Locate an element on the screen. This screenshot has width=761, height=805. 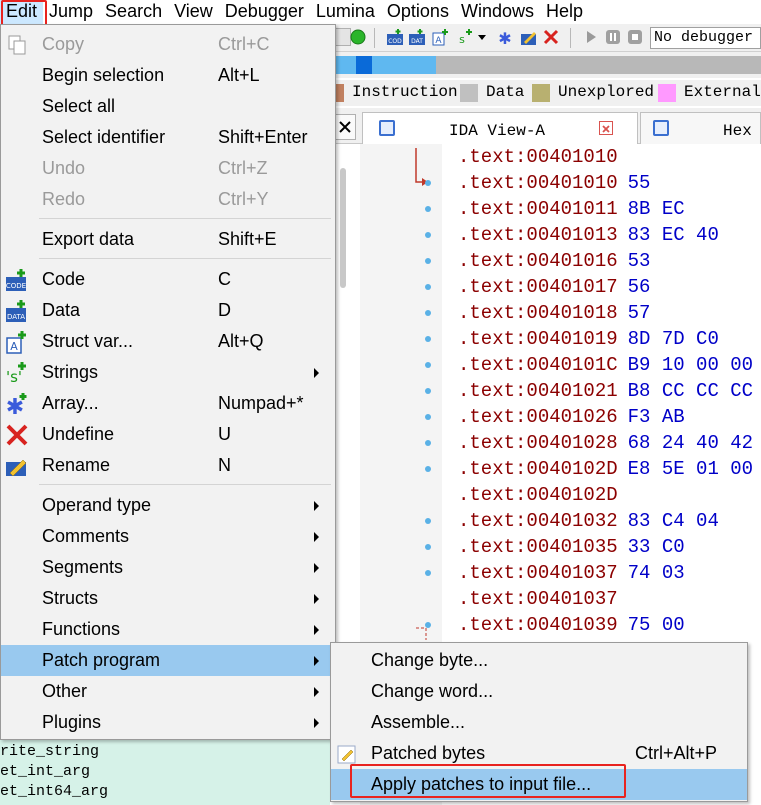
disasm-line: .text:00401010 is located at coordinates (543, 157).